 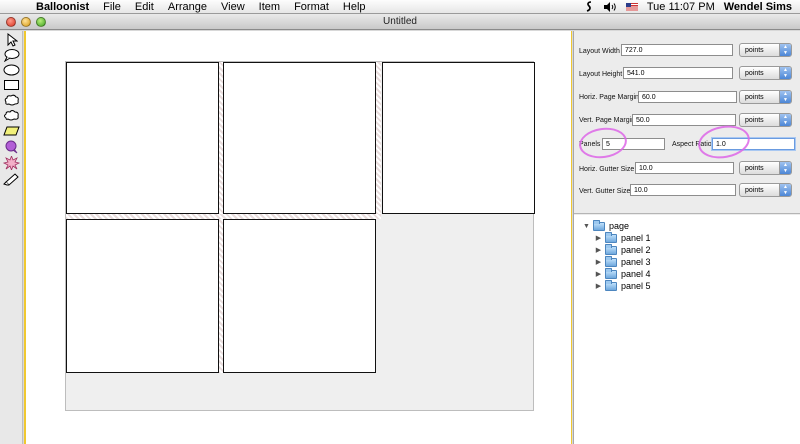 I want to click on outline-node-panel-5: ▶ panel 5, so click(x=622, y=285).